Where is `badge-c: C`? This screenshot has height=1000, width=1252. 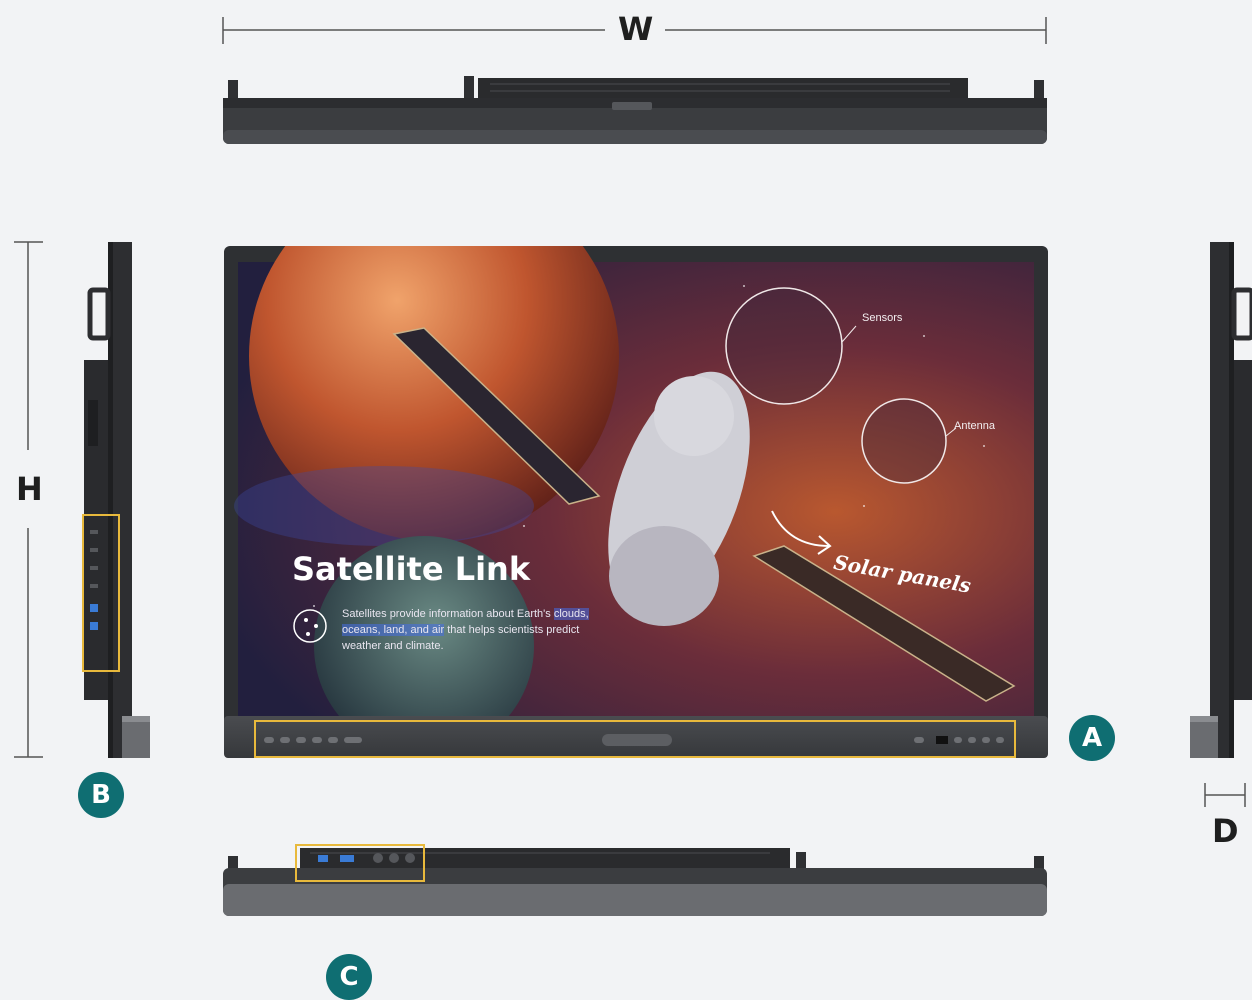 badge-c: C is located at coordinates (349, 977).